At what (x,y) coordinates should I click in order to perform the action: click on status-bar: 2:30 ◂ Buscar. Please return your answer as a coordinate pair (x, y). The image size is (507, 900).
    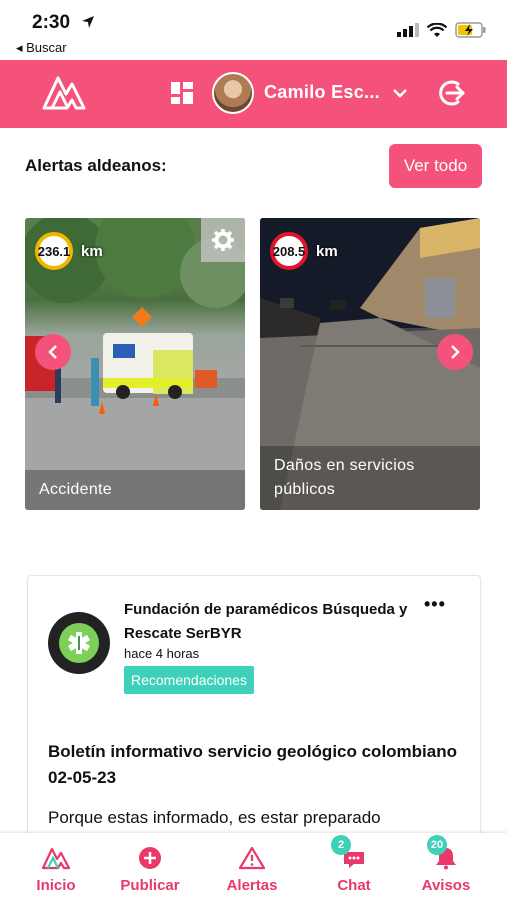
    Looking at the image, I should click on (253, 30).